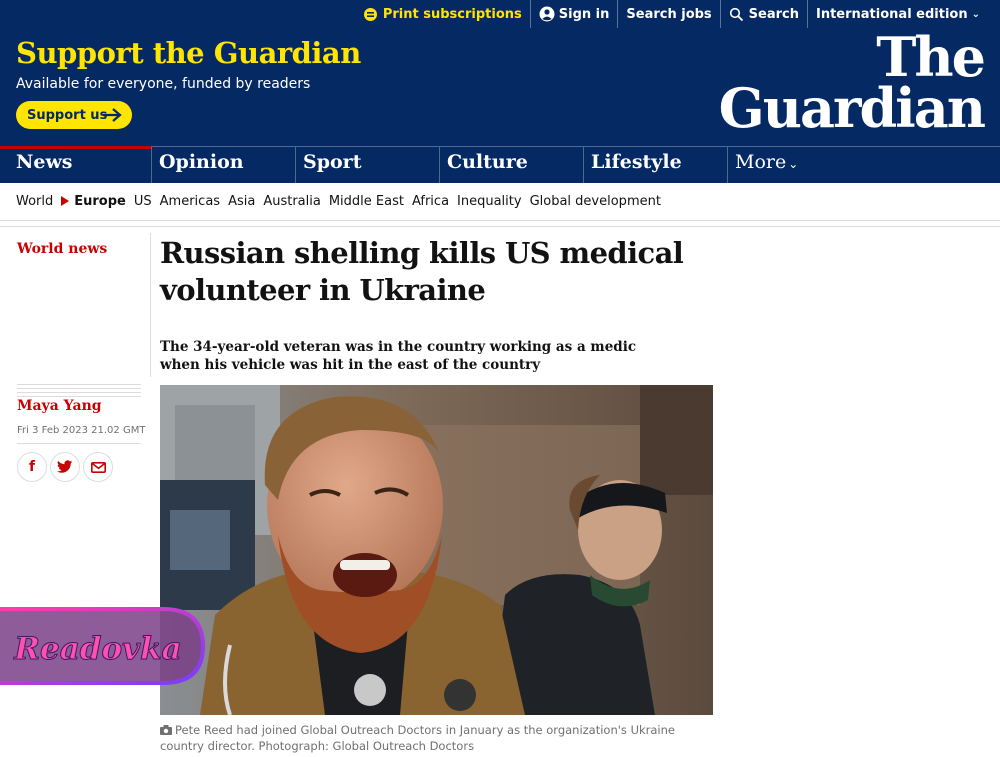  Describe the element at coordinates (143, 201) in the screenshot. I see `subnav-item-us: US` at that location.